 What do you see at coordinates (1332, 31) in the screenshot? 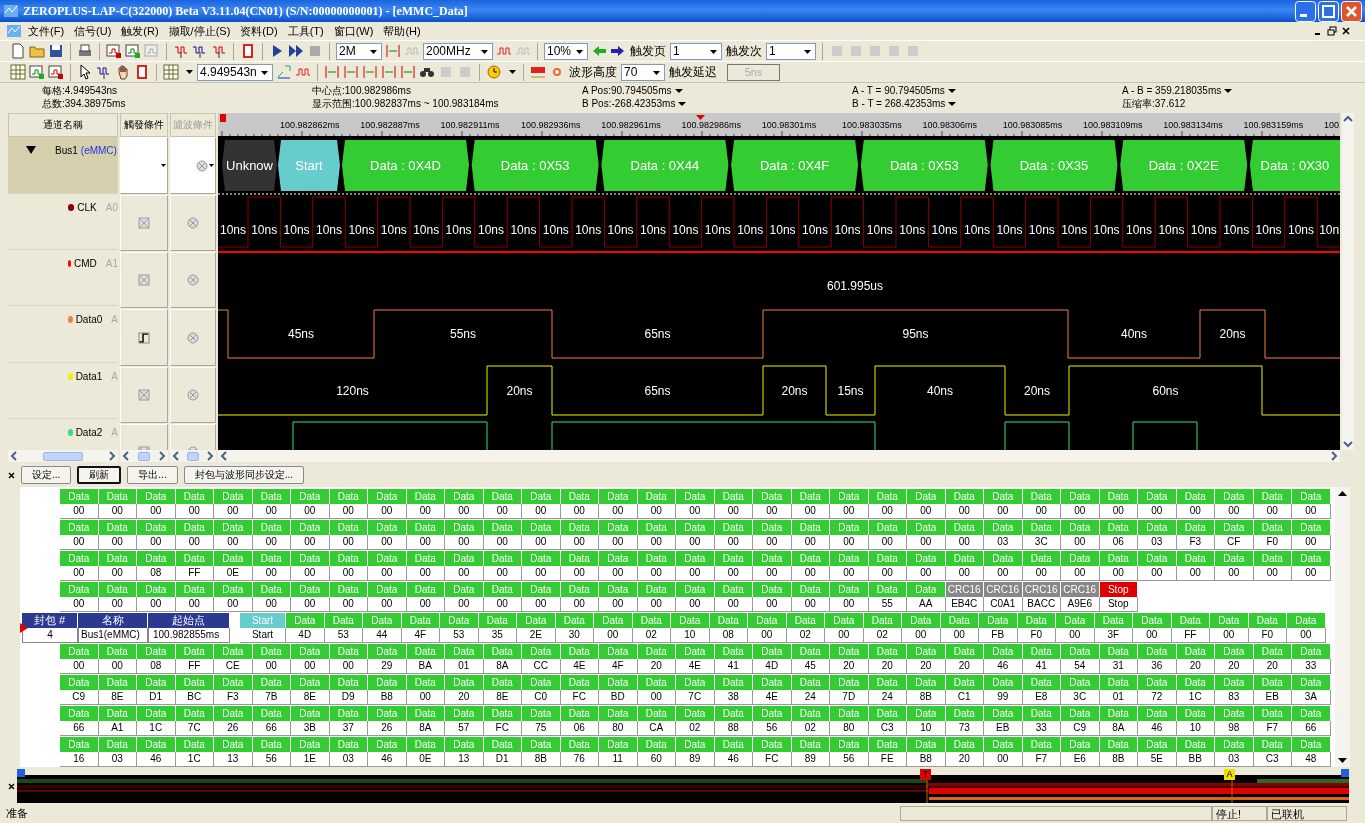
I see `restore-icon` at bounding box center [1332, 31].